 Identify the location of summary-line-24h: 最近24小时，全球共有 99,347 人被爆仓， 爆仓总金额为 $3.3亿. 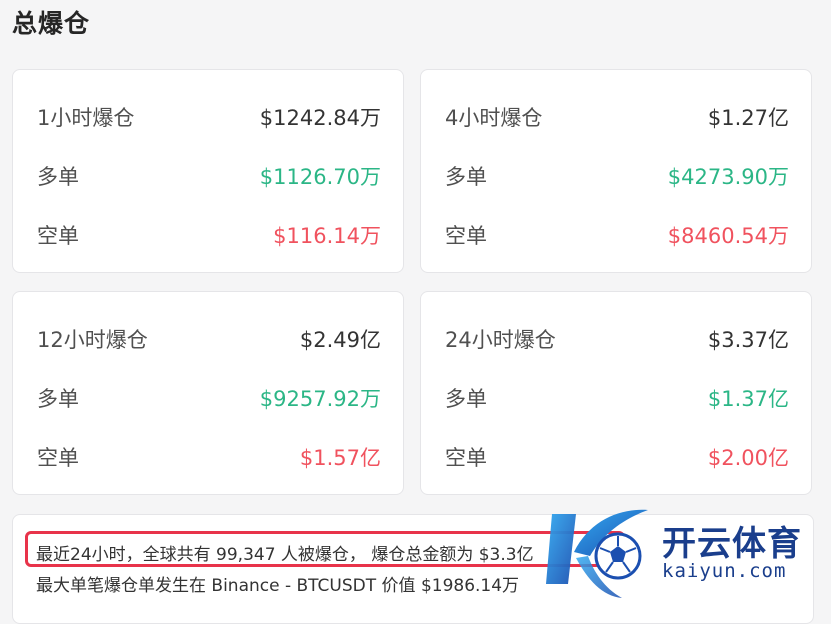
(285, 552).